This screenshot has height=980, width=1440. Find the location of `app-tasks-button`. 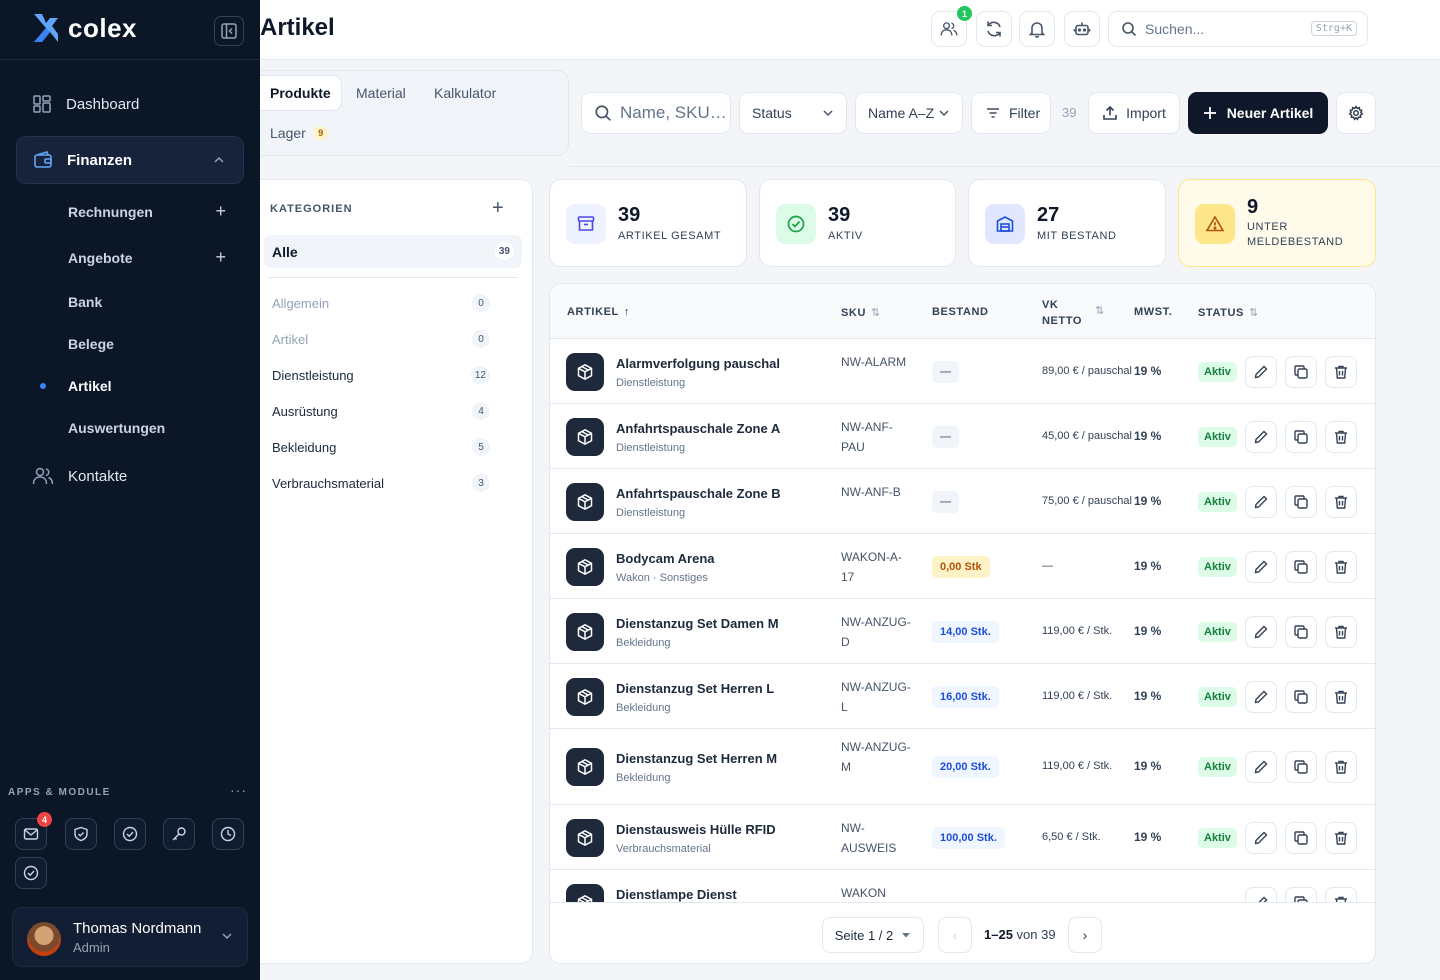

app-tasks-button is located at coordinates (130, 834).